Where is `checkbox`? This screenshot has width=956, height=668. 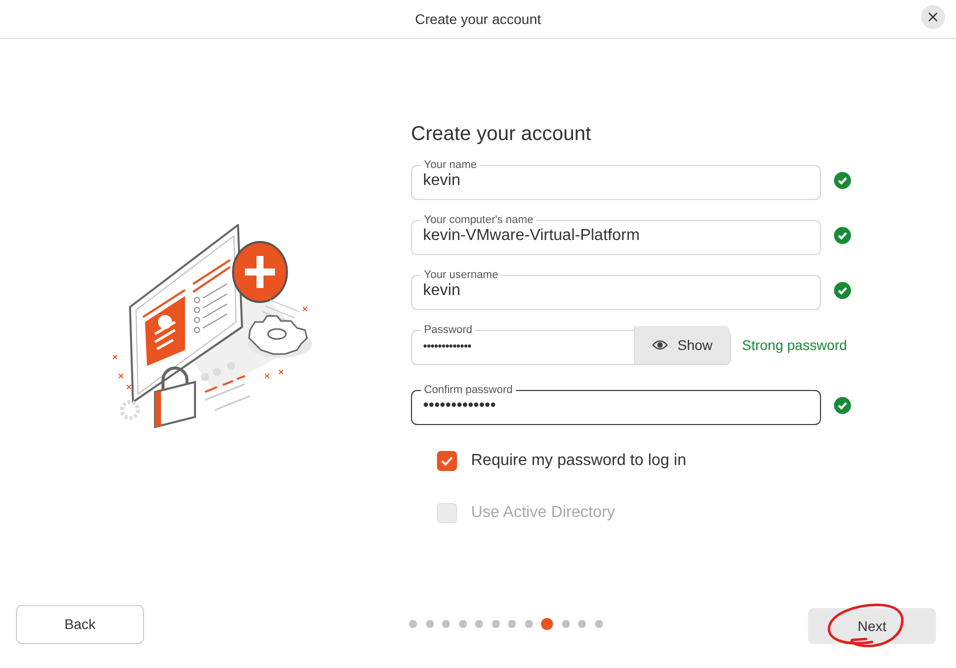 checkbox is located at coordinates (447, 461).